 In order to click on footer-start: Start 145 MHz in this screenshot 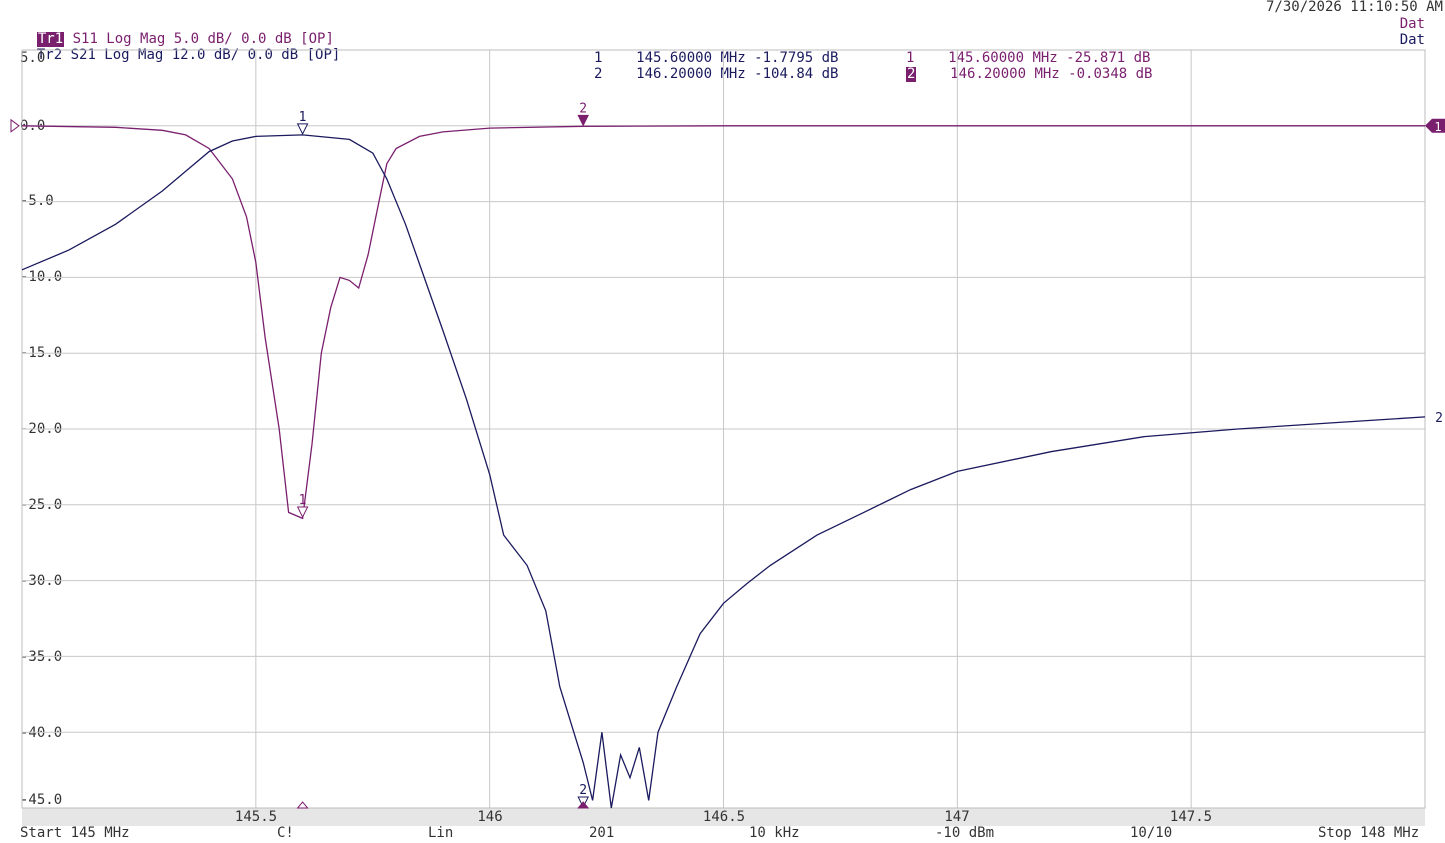, I will do `click(75, 833)`.